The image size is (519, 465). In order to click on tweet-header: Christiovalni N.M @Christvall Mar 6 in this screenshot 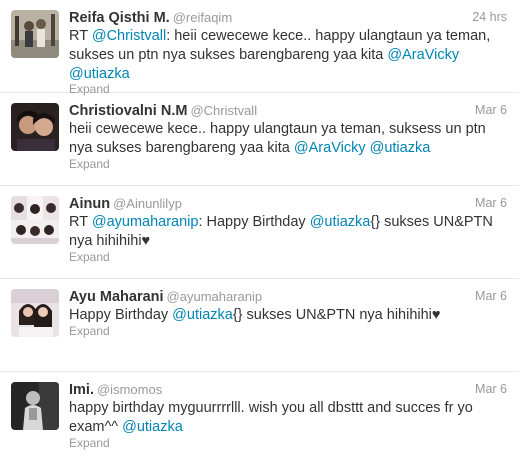, I will do `click(288, 112)`.